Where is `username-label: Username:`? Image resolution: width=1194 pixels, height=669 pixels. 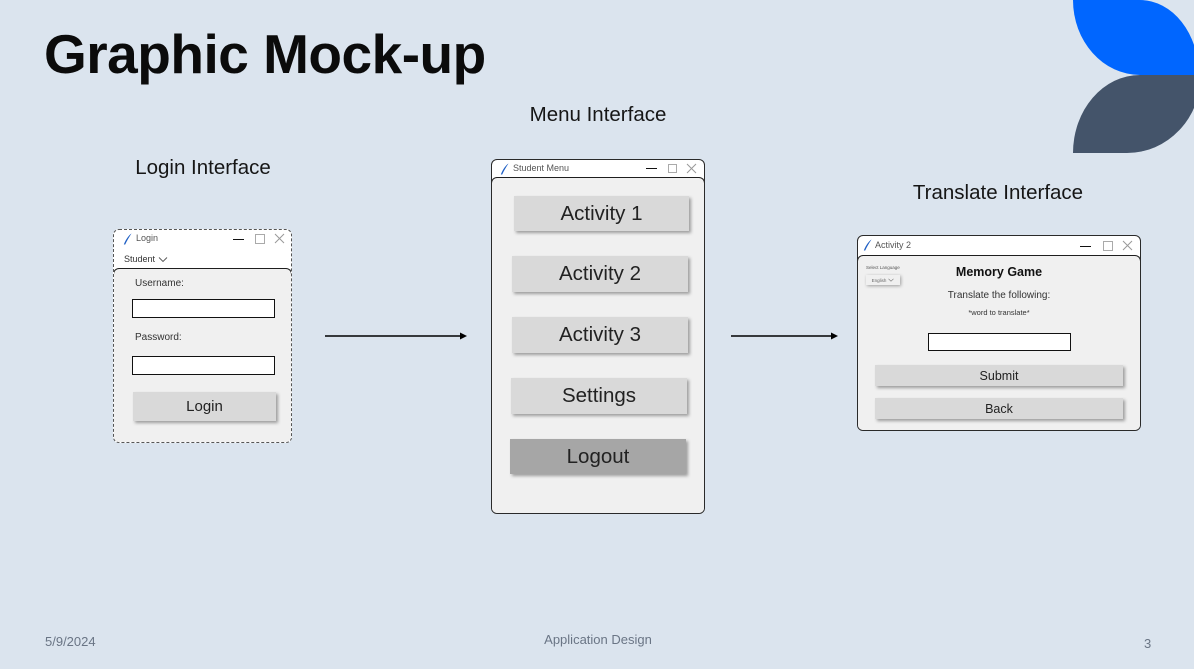
username-label: Username: is located at coordinates (159, 283).